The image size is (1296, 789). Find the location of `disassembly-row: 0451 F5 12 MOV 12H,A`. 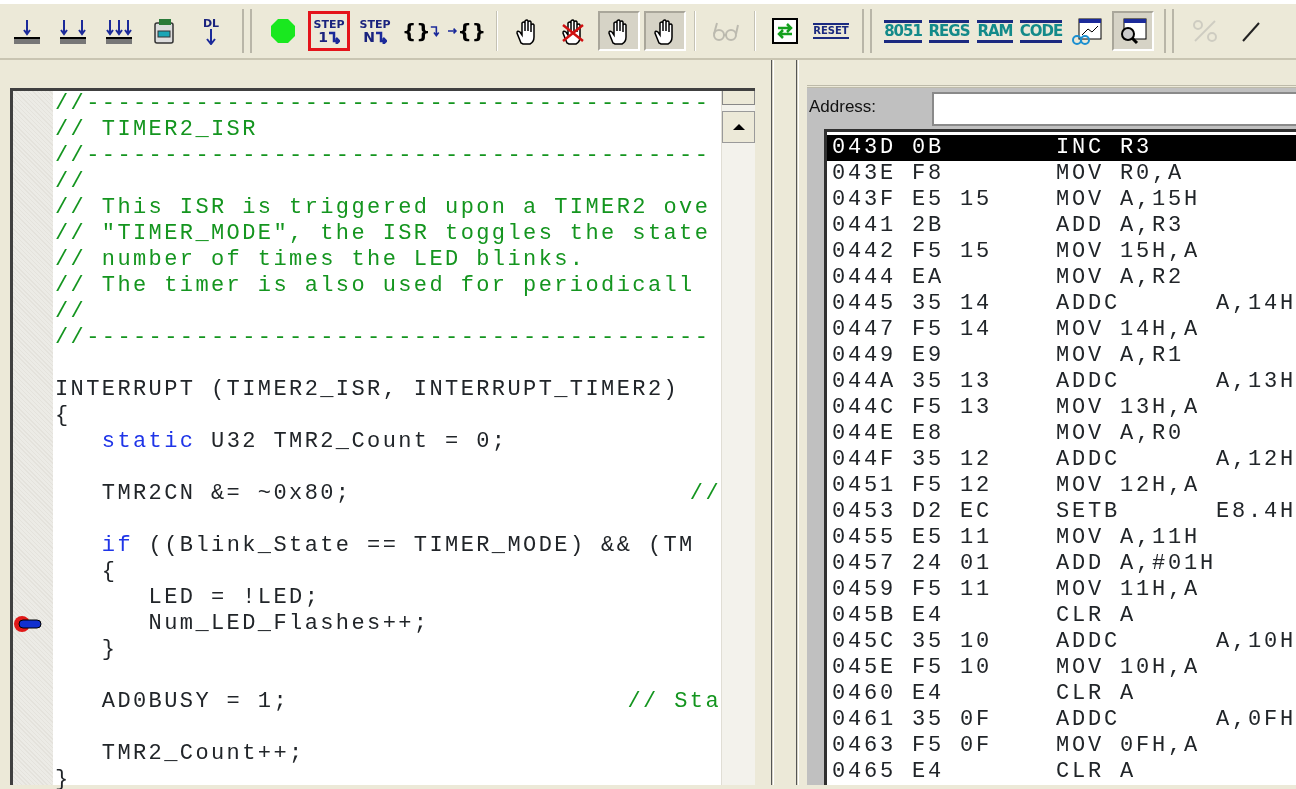

disassembly-row: 0451 F5 12 MOV 12H,A is located at coordinates (1061, 486).